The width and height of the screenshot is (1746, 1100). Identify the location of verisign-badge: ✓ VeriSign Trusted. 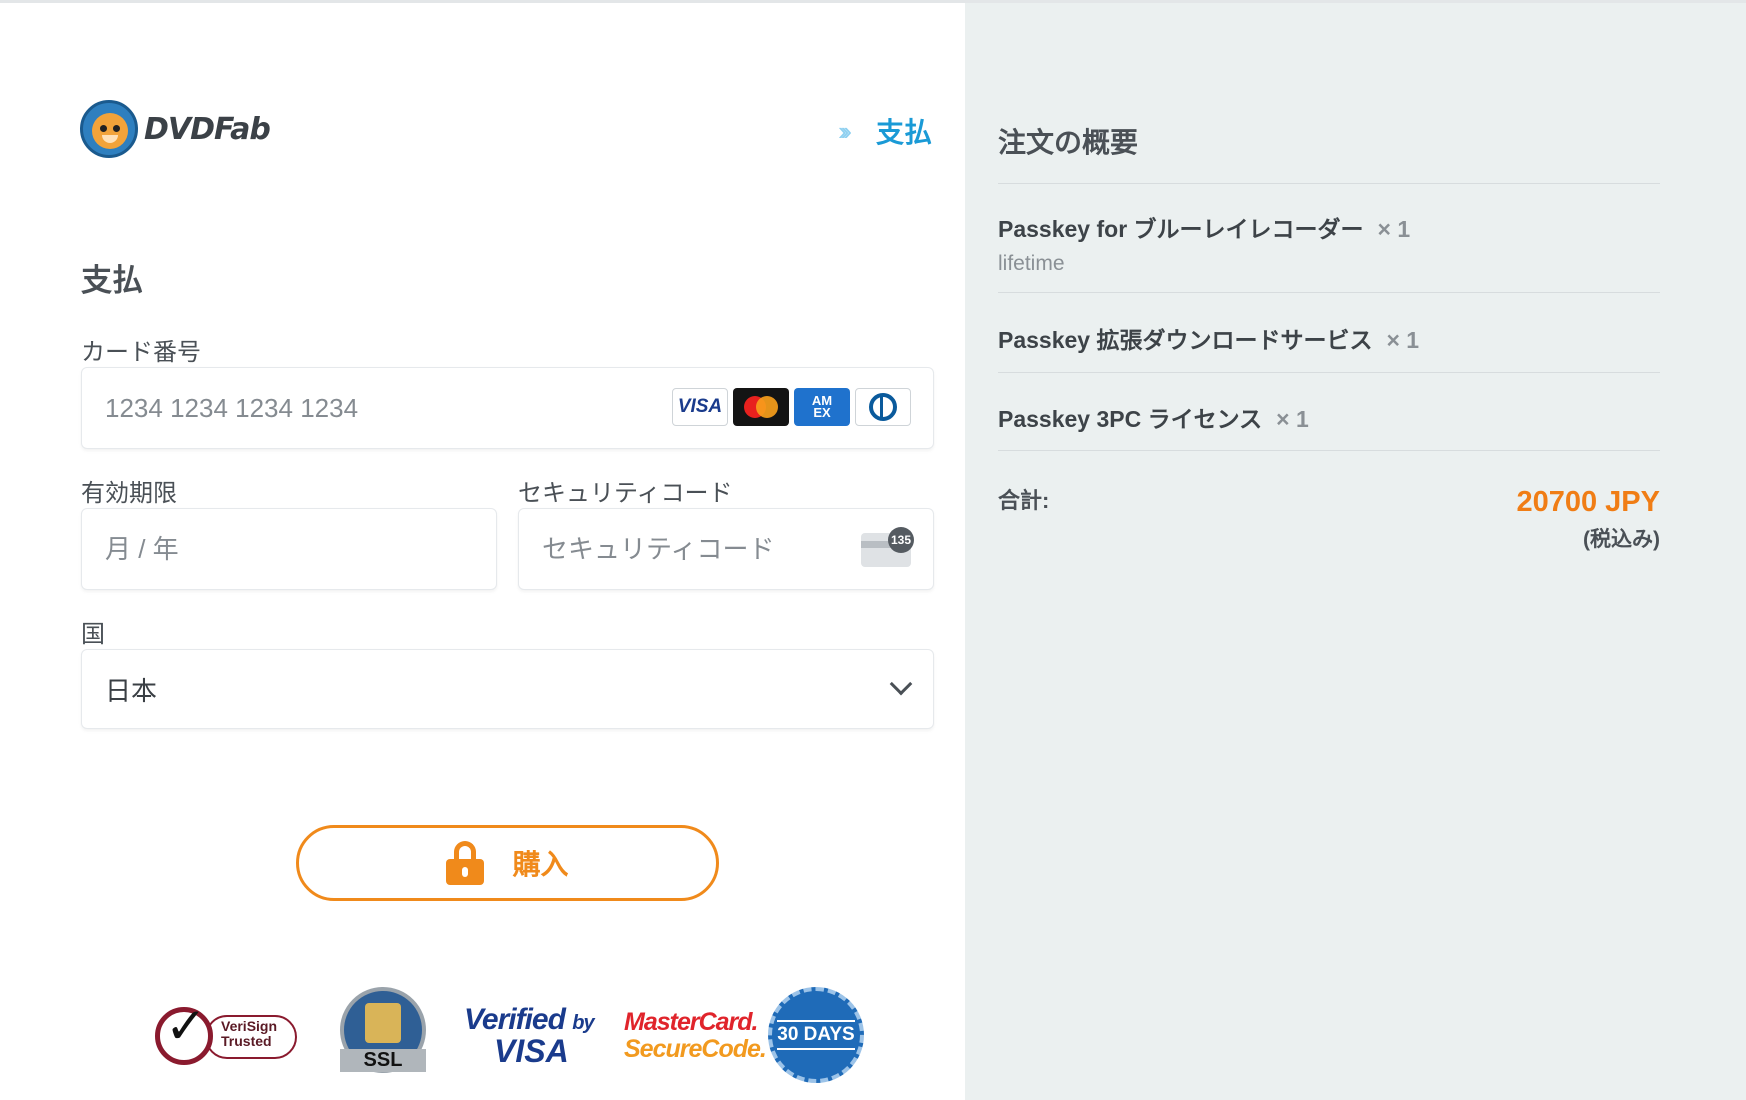
(226, 1034).